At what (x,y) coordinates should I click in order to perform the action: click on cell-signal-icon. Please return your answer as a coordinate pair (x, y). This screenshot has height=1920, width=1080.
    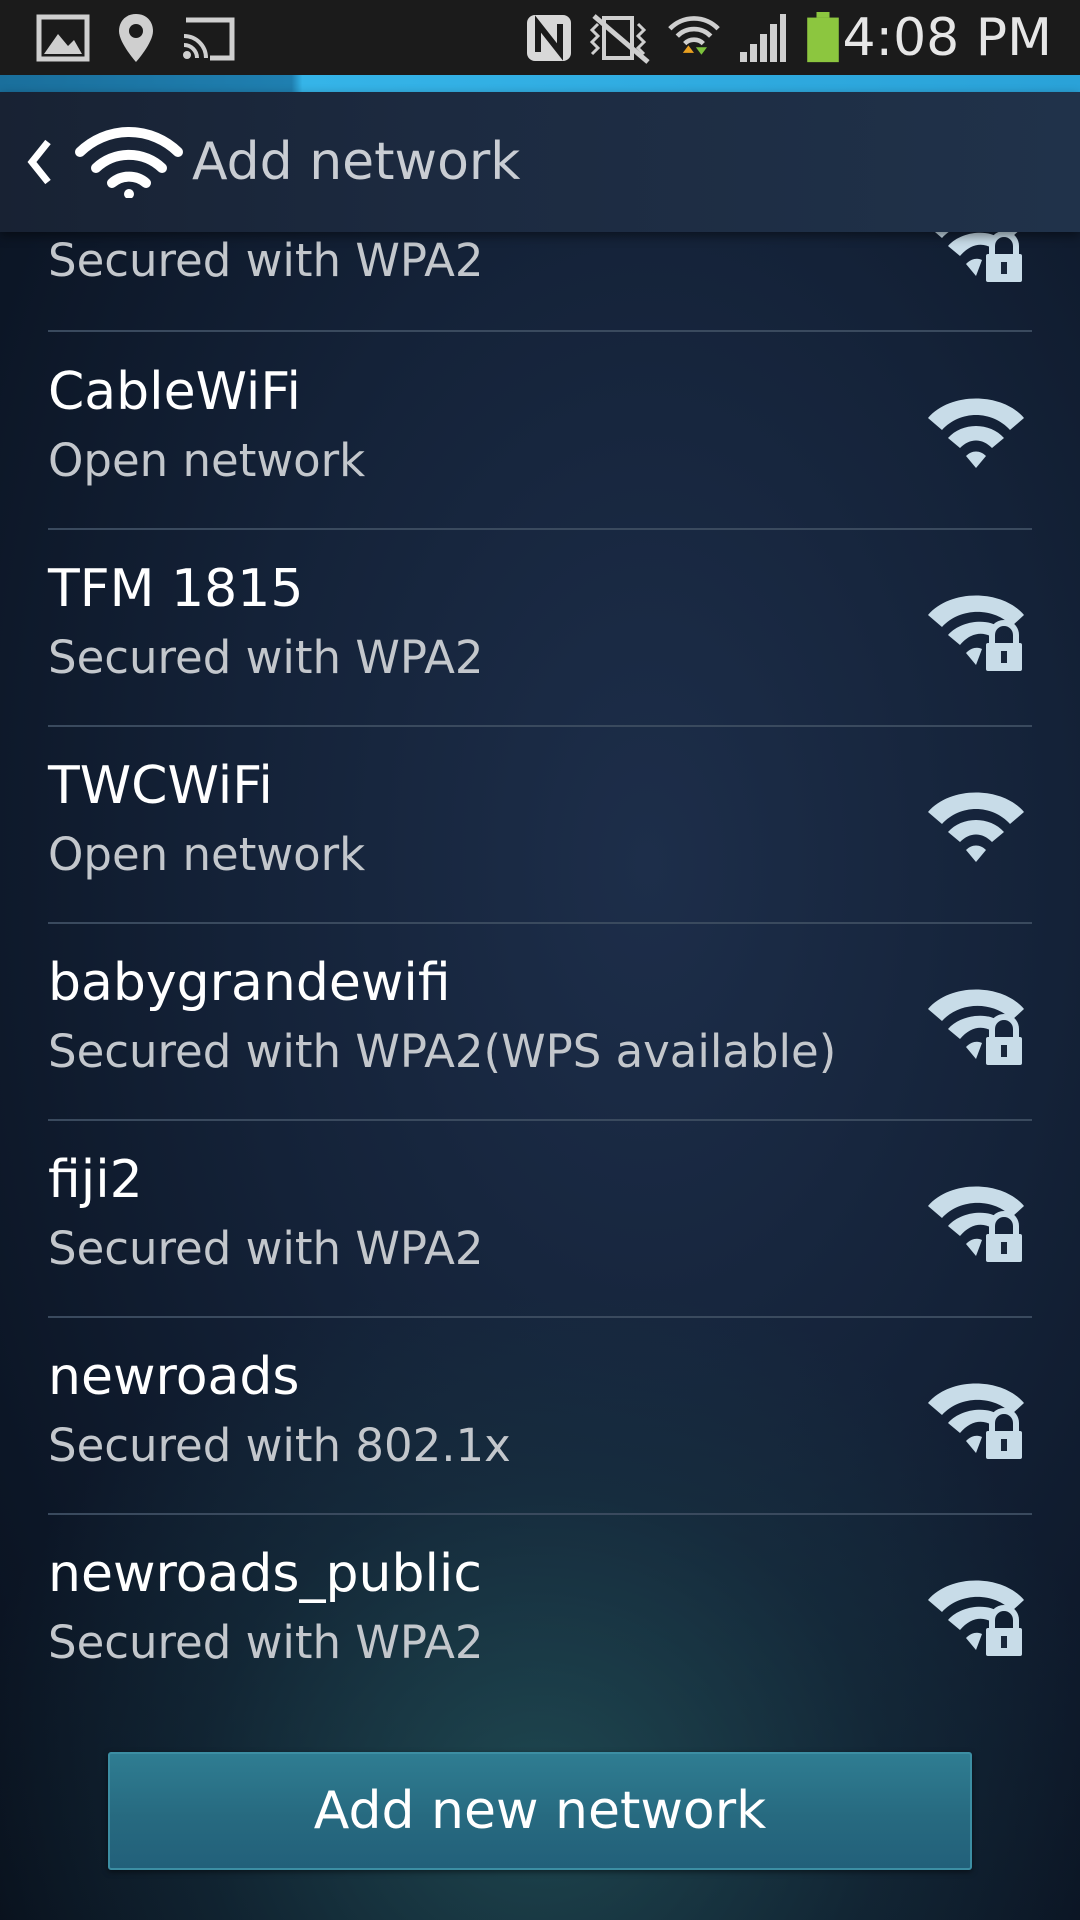
    Looking at the image, I should click on (763, 38).